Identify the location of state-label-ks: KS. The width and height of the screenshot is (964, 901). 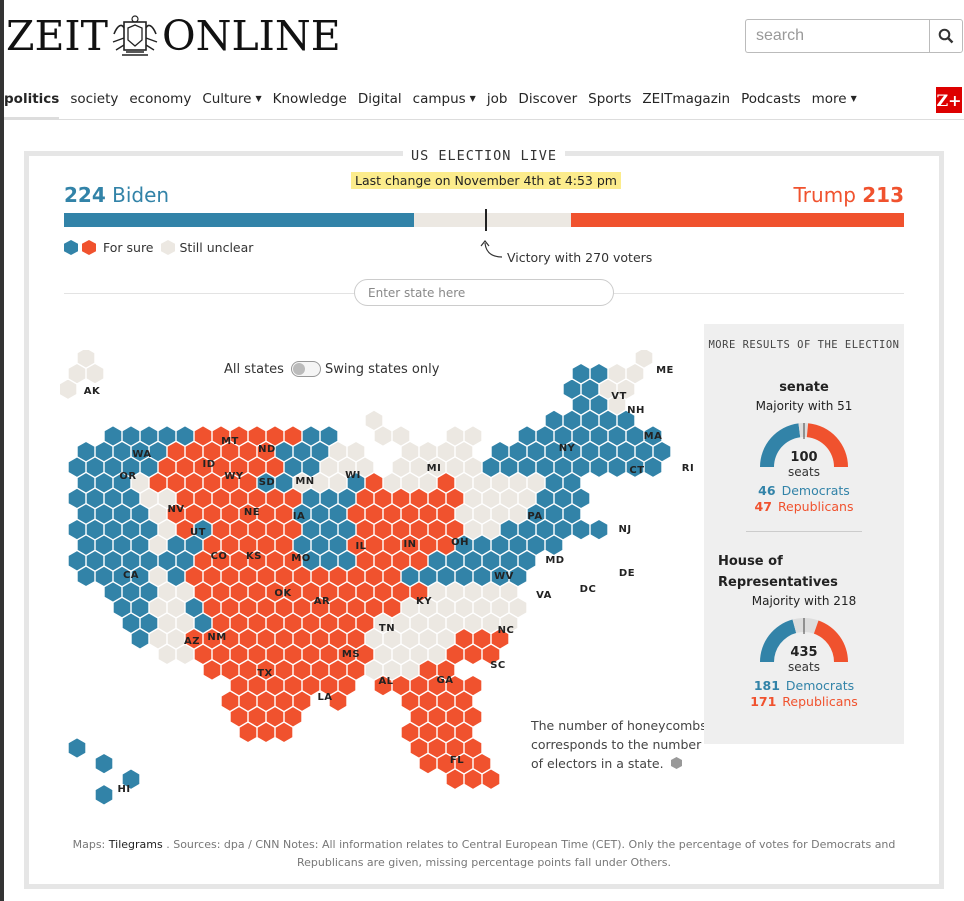
(254, 556).